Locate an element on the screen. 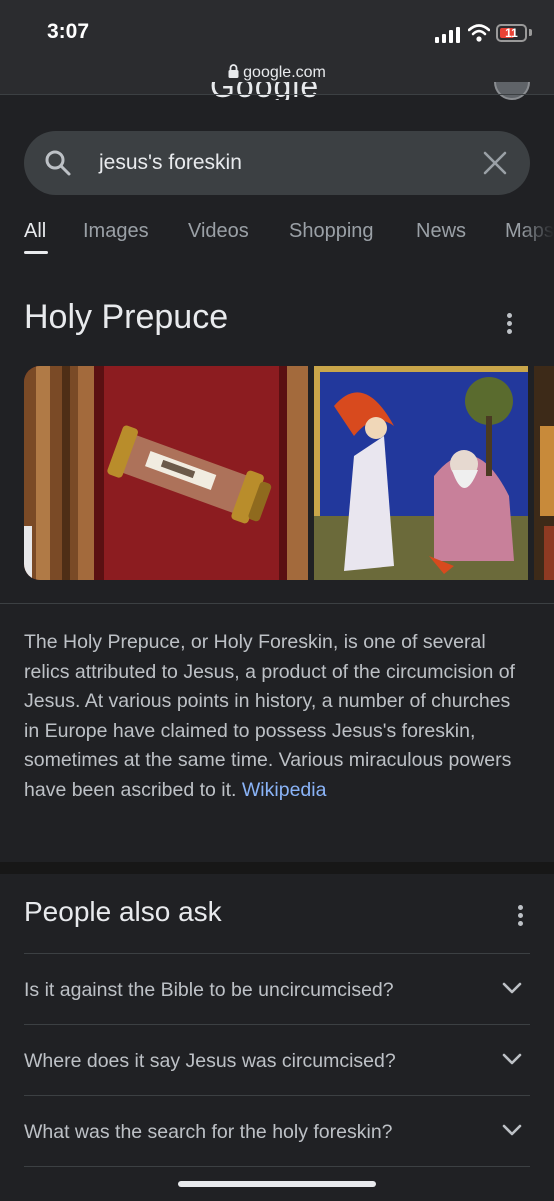  paa-more-options-icon is located at coordinates (521, 917).